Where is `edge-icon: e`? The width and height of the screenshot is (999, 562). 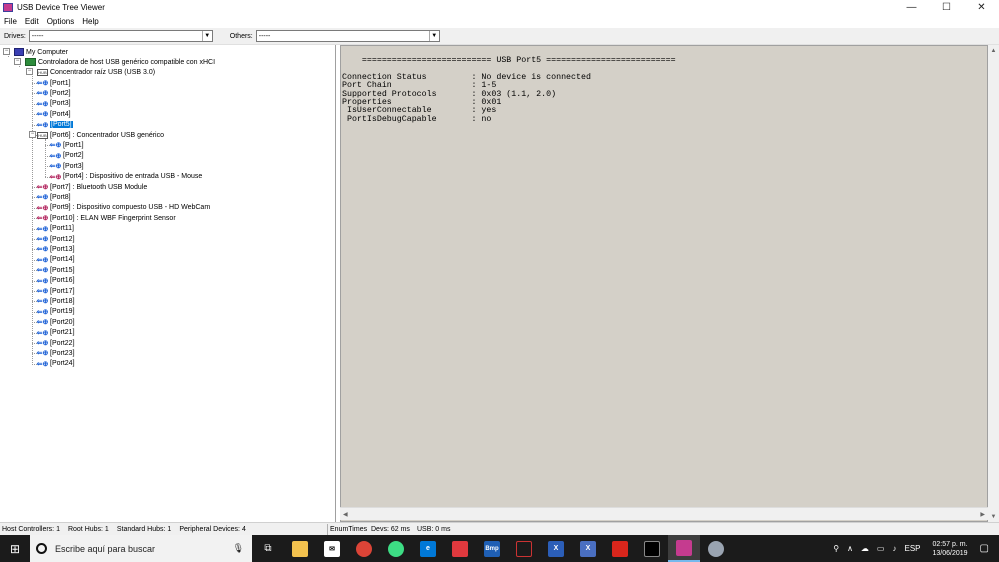
edge-icon: e is located at coordinates (428, 548).